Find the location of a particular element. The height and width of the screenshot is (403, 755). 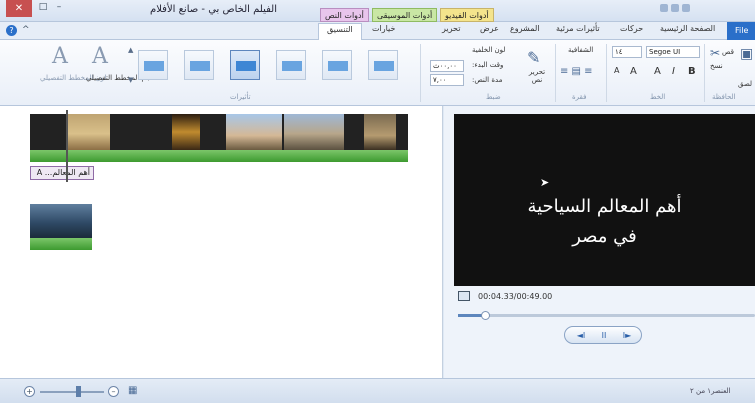

font-color-button: A is located at coordinates (657, 71).